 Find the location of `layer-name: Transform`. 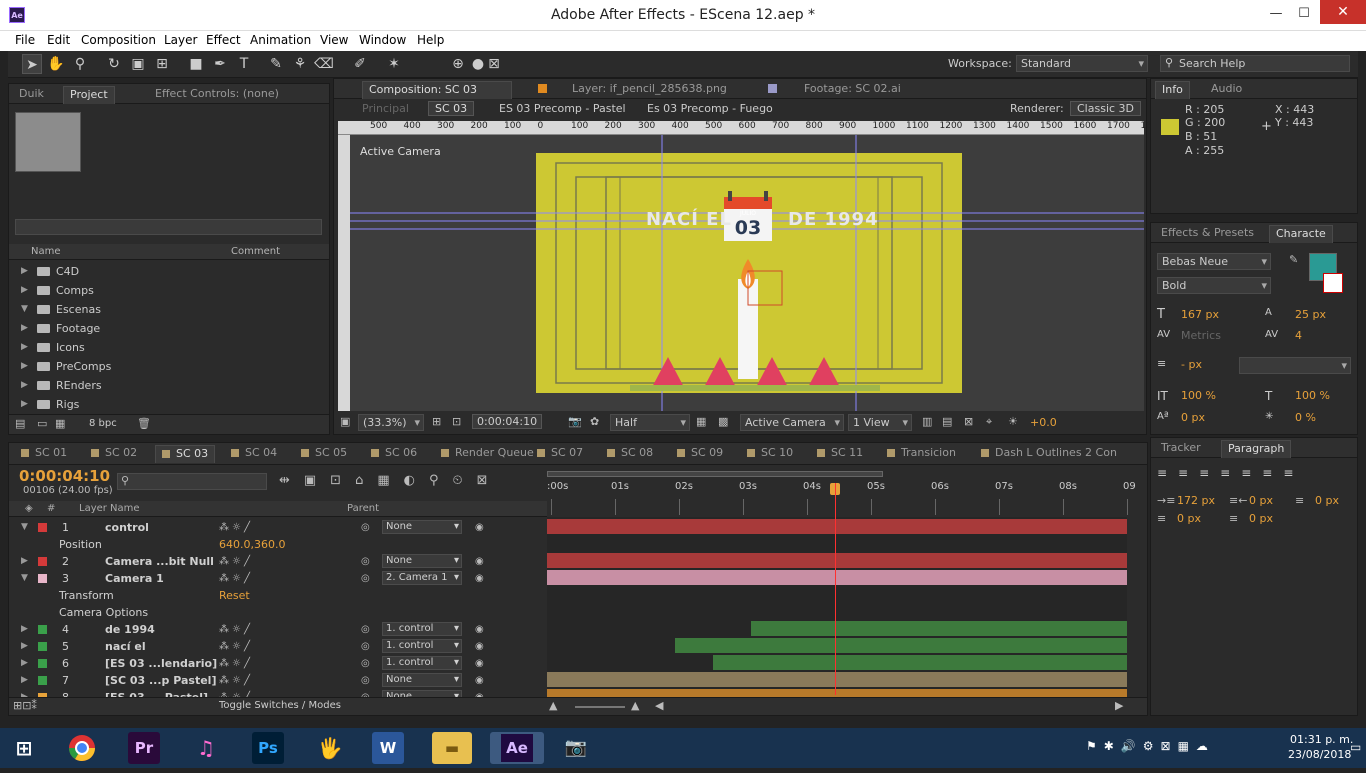

layer-name: Transform is located at coordinates (86, 595).